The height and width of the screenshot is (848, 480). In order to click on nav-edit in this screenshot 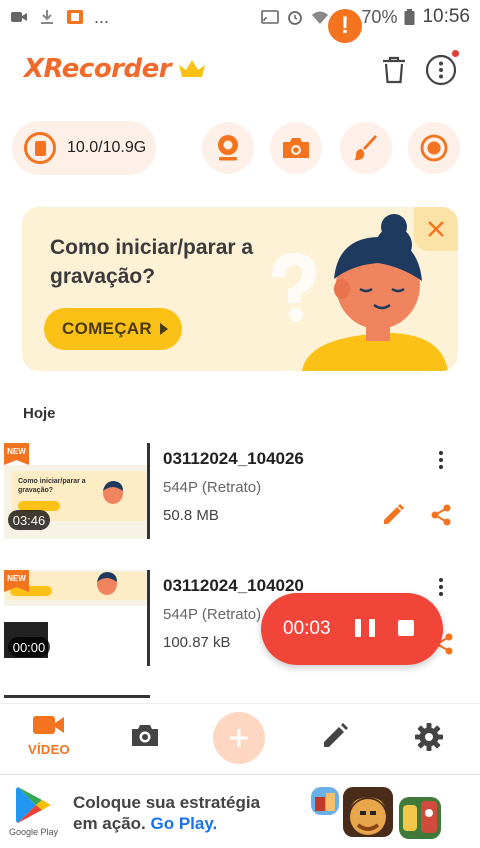, I will do `click(335, 750)`.